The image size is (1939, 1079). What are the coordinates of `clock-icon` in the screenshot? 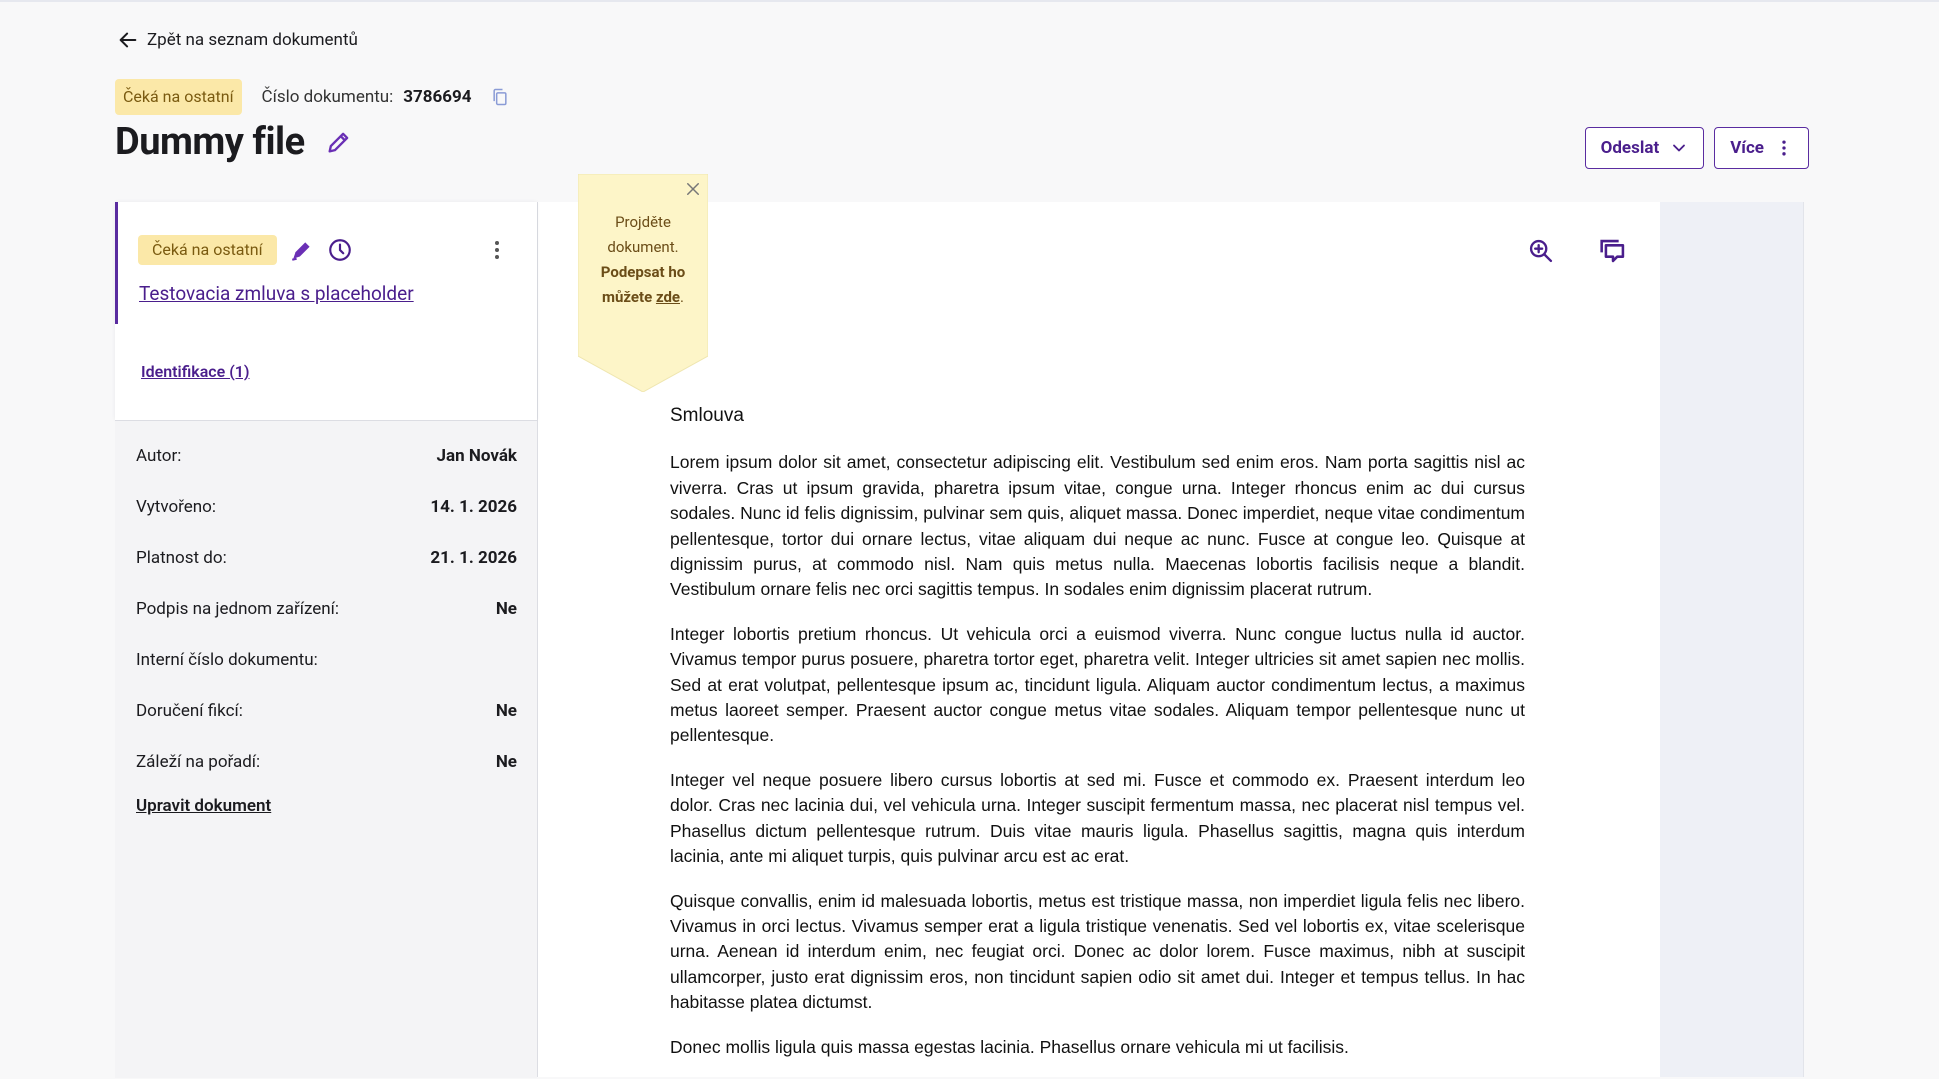 It's located at (339, 250).